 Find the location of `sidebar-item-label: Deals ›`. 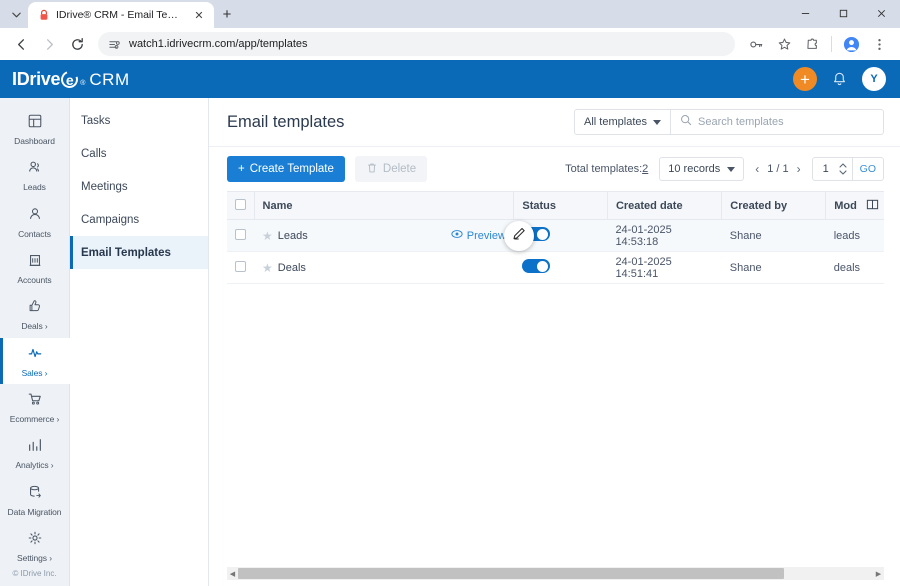

sidebar-item-label: Deals › is located at coordinates (34, 326).